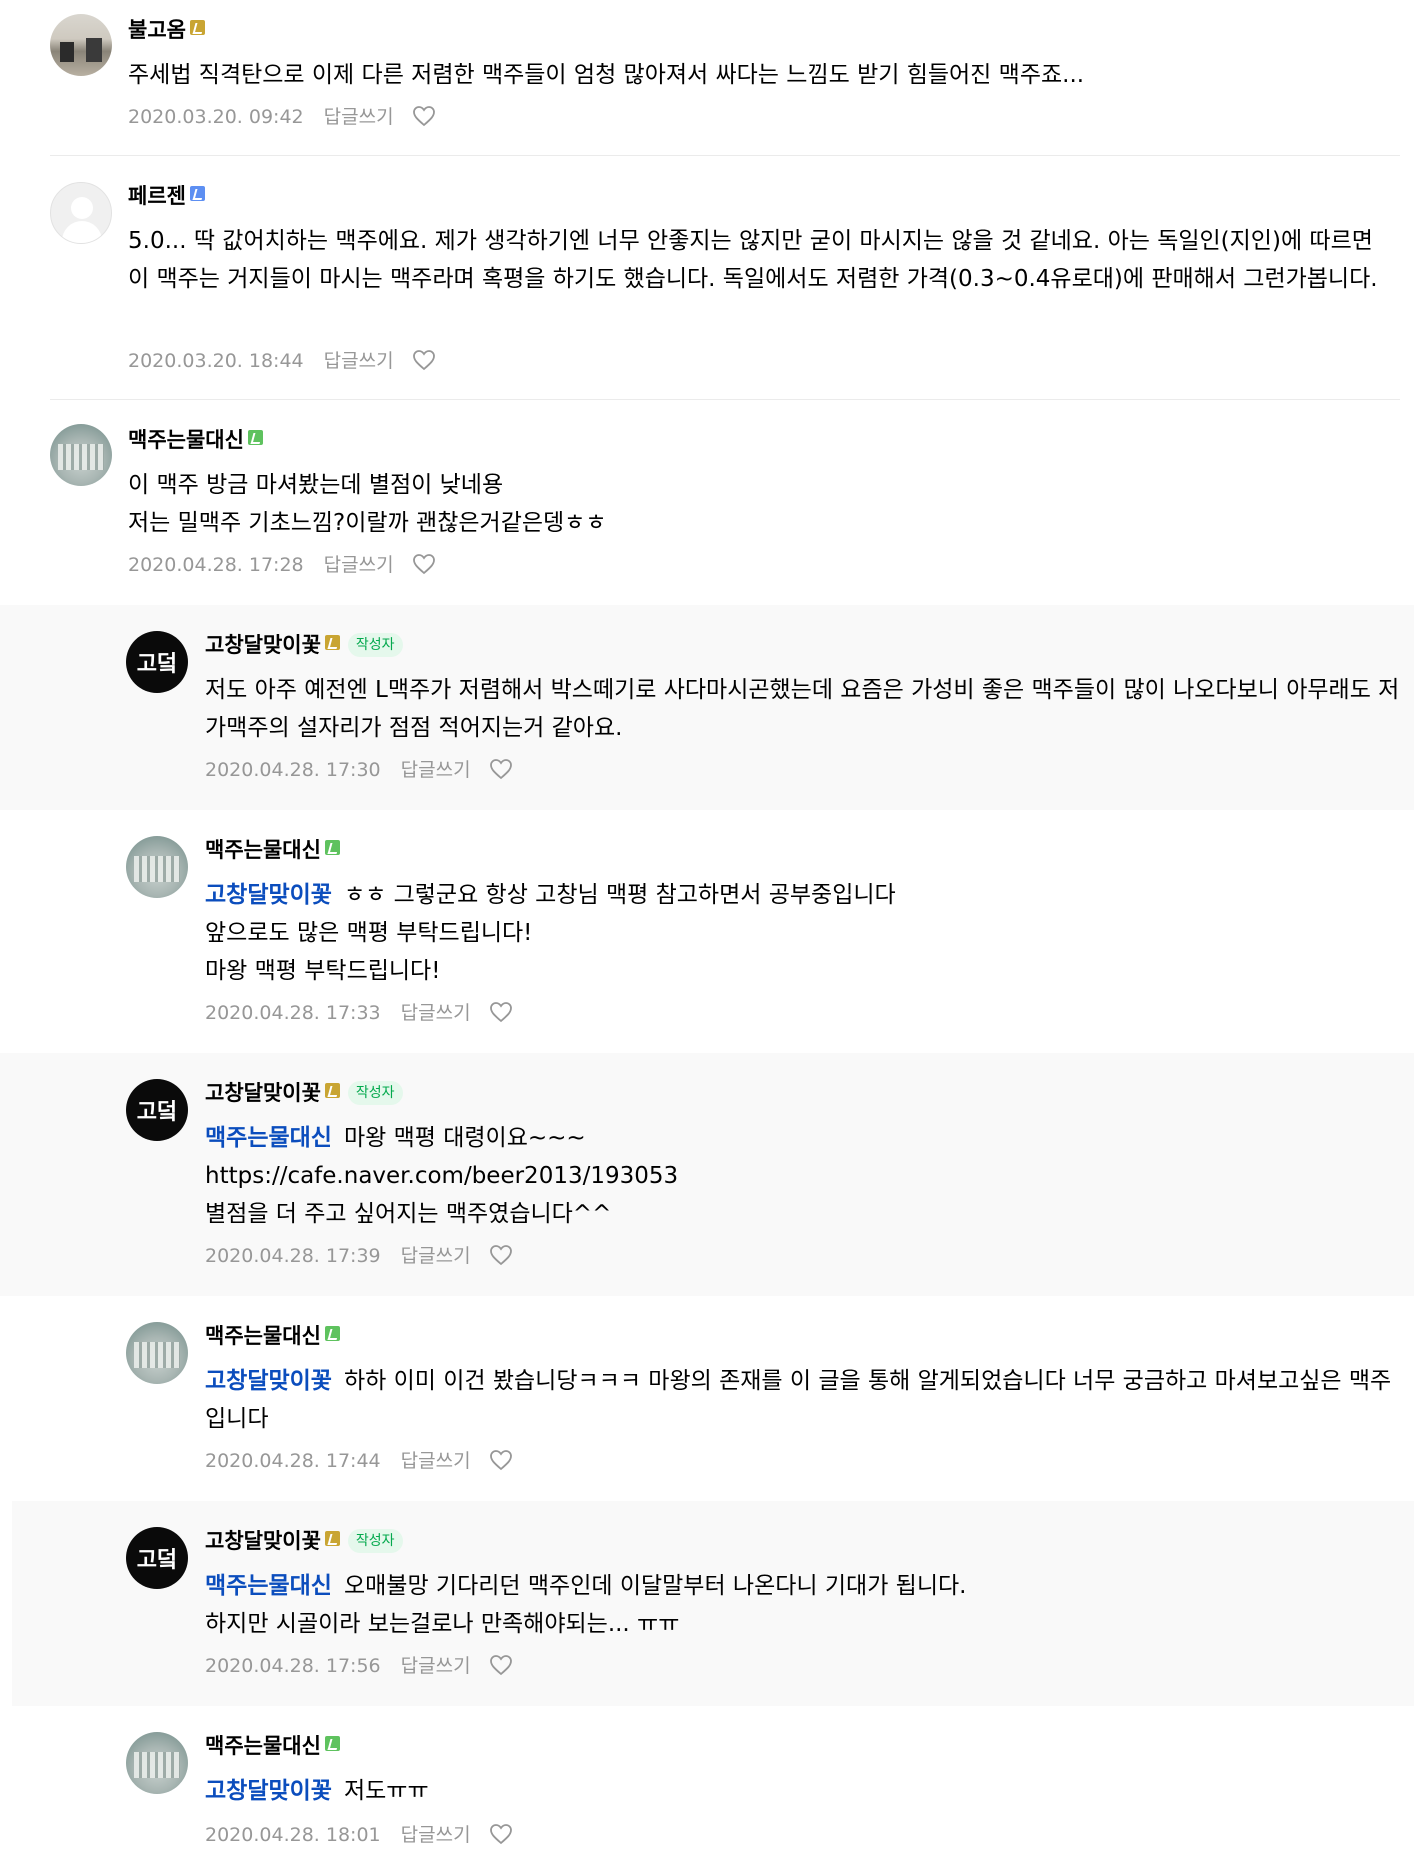 This screenshot has height=1876, width=1414. I want to click on nickname-text: 페르젠, so click(157, 196).